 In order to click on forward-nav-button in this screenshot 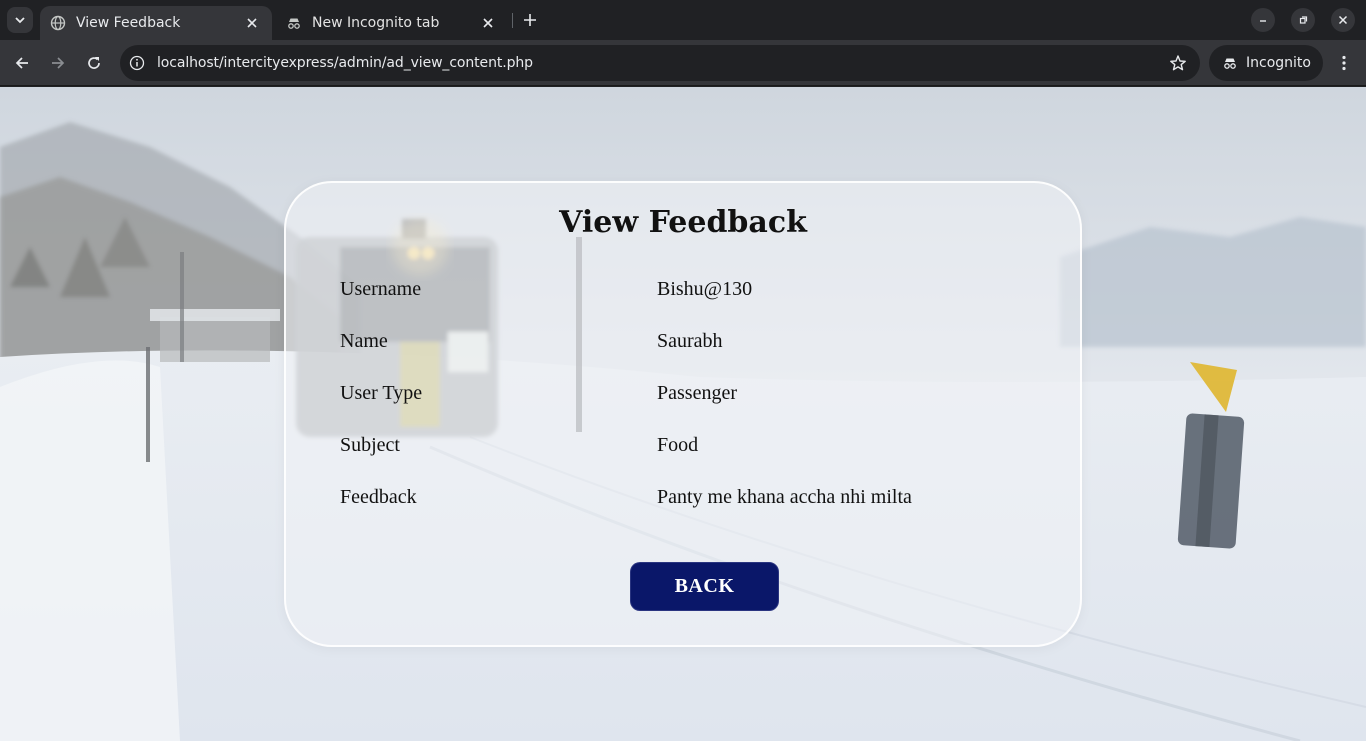, I will do `click(58, 63)`.